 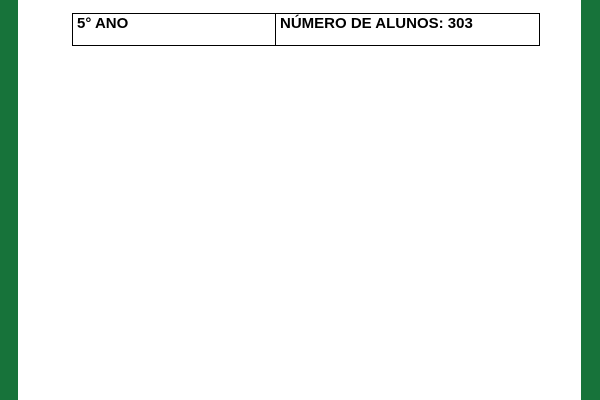 I want to click on student-count-cell: NÚMERO DE ALUNOS: 303, so click(x=407, y=29).